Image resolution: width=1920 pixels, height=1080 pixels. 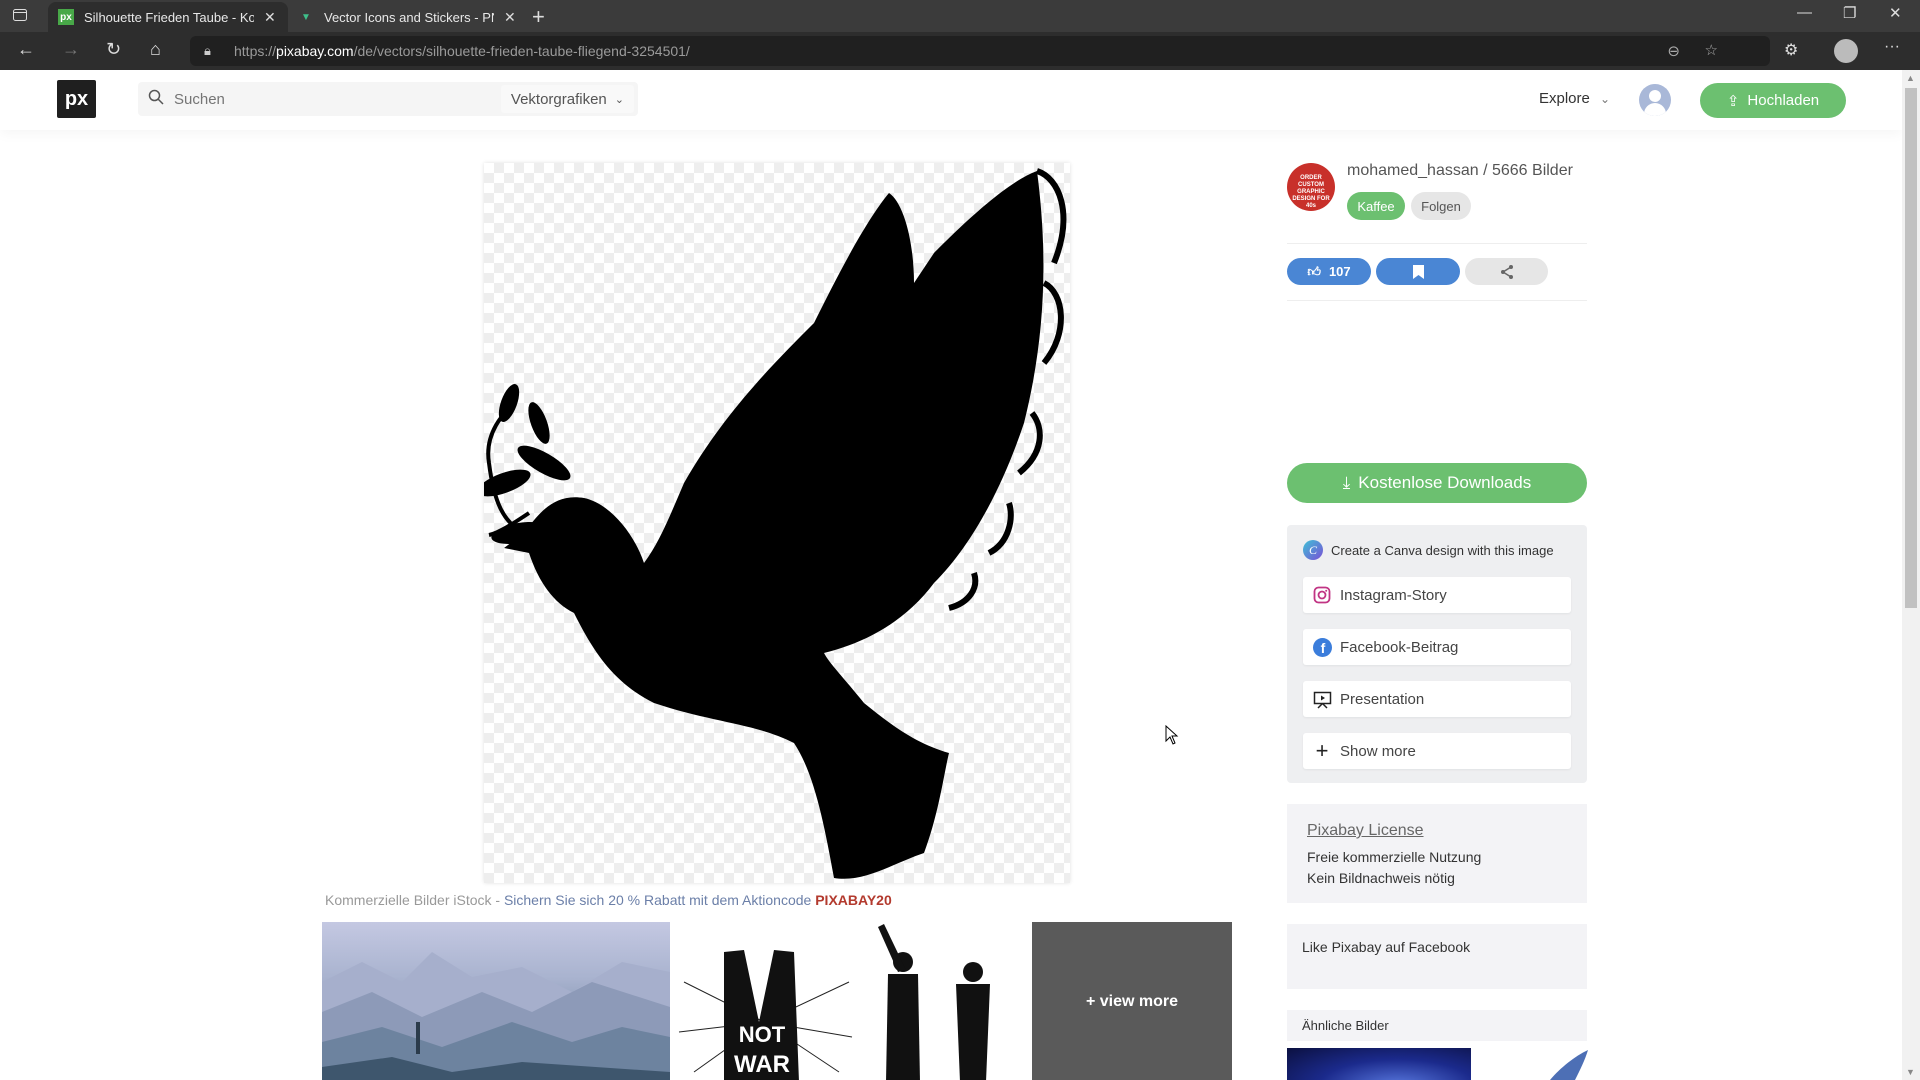 What do you see at coordinates (1386, 947) in the screenshot?
I see `facebook-like-text: Like Pixabay auf Facebook` at bounding box center [1386, 947].